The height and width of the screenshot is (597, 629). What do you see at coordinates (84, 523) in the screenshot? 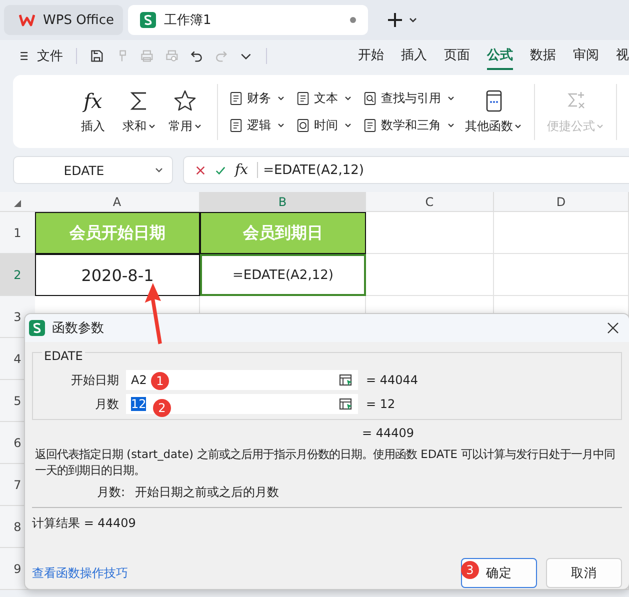
I see `calculation-result: 计算结果 = 44409` at bounding box center [84, 523].